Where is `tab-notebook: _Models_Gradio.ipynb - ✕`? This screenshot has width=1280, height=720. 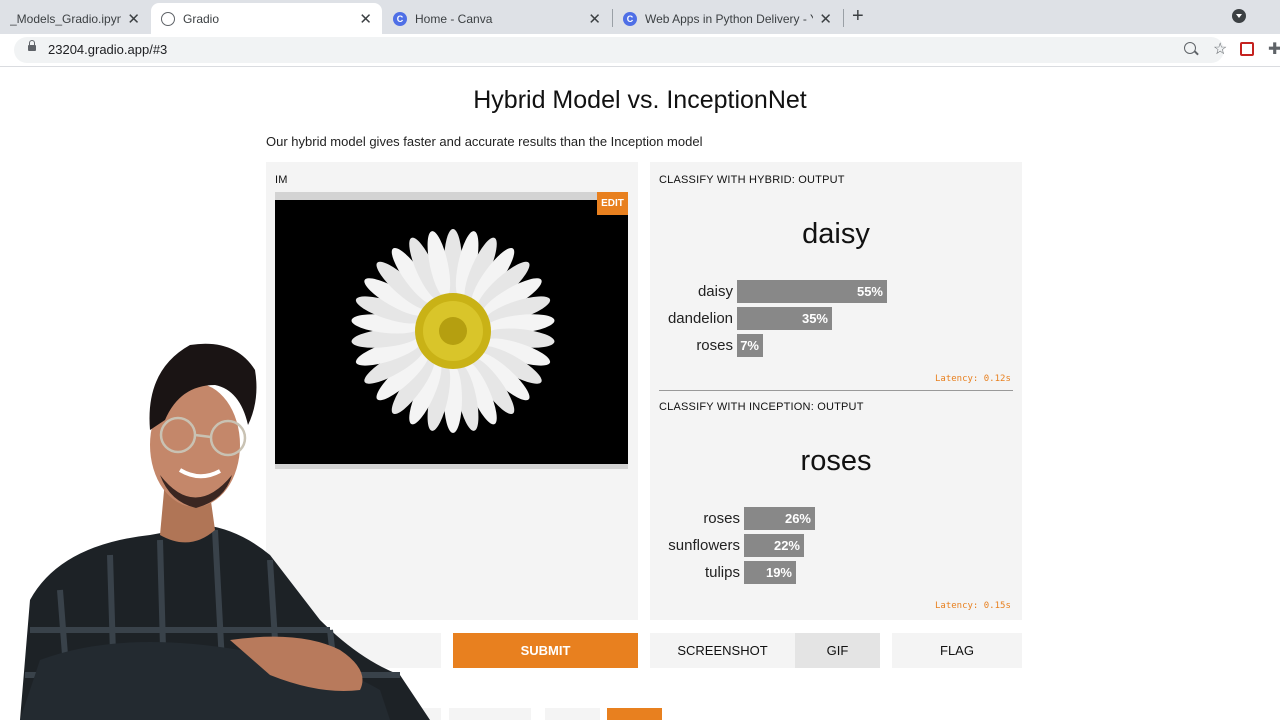
tab-notebook: _Models_Gradio.ipynb - ✕ is located at coordinates (75, 18).